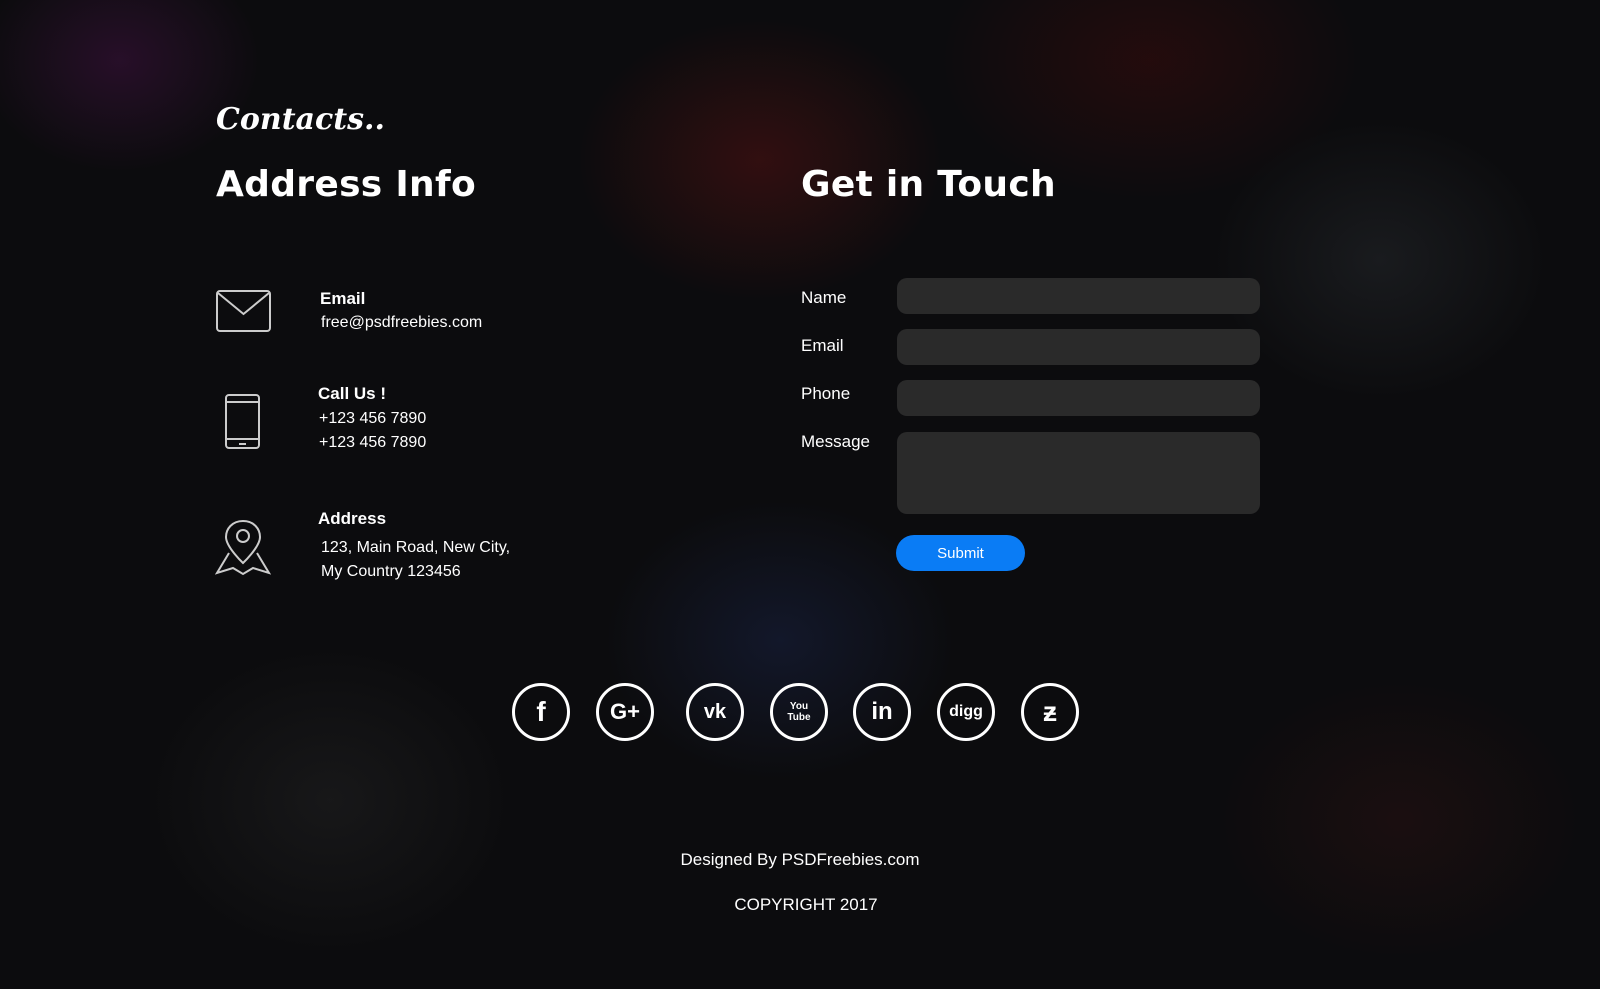 The height and width of the screenshot is (989, 1600). I want to click on email-value: free@psdfreebies.com, so click(401, 323).